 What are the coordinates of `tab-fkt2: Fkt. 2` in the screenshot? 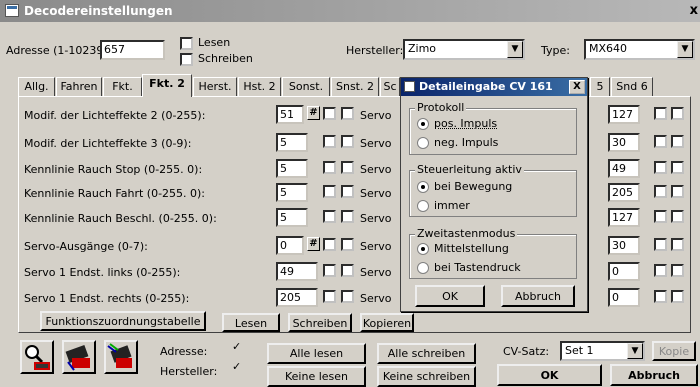 It's located at (167, 85).